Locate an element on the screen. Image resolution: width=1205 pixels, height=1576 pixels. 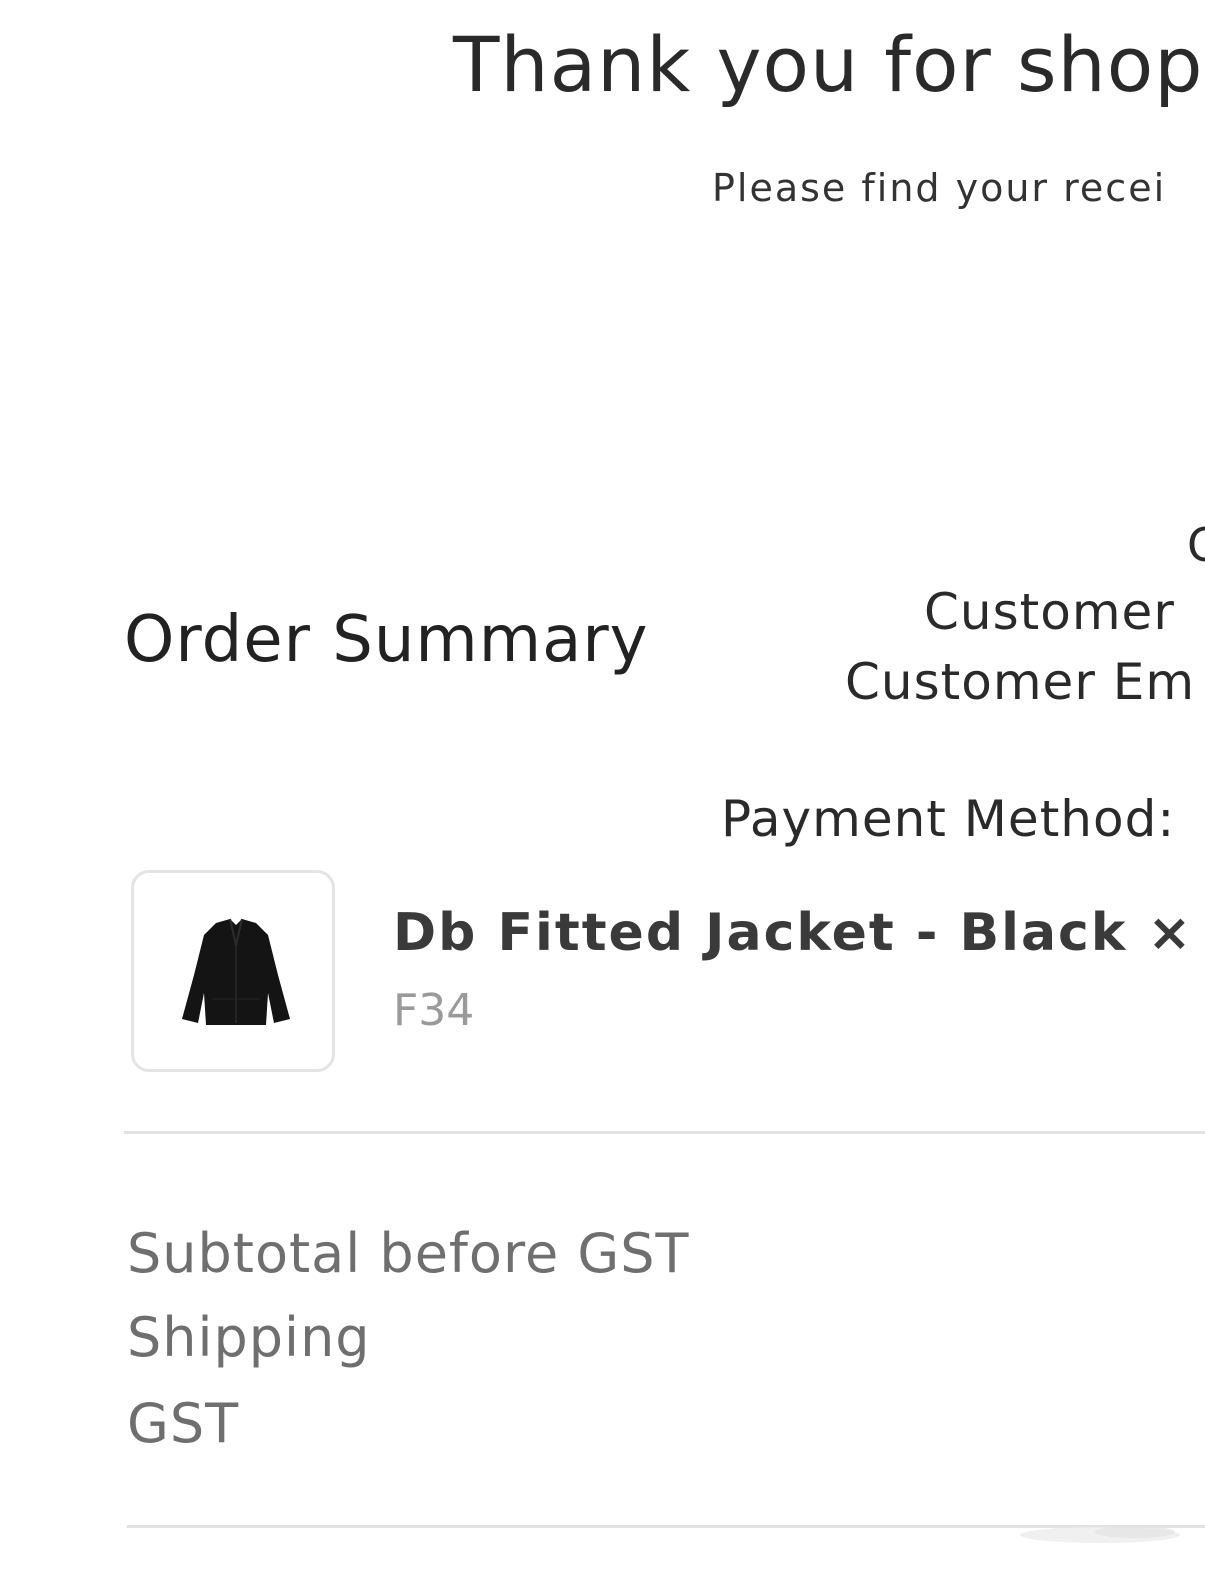
customer-name-label: Customer is located at coordinates (1049, 612).